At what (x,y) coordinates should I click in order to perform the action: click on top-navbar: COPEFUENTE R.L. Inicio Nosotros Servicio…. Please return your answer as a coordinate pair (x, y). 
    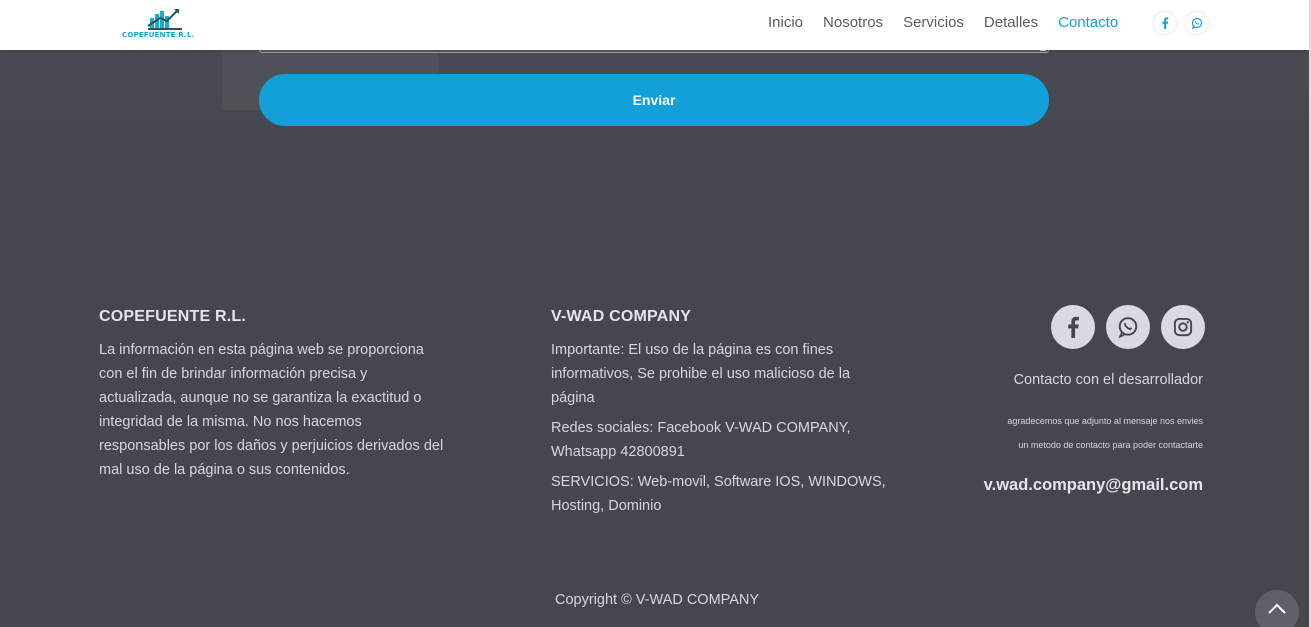
    Looking at the image, I should click on (655, 25).